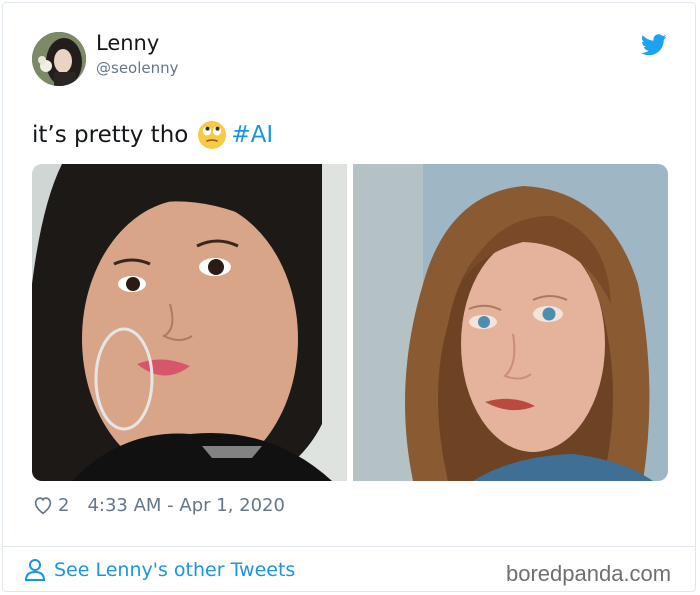  Describe the element at coordinates (174, 570) in the screenshot. I see `see-other-tweets-label: See Lenny's other Tweets` at that location.